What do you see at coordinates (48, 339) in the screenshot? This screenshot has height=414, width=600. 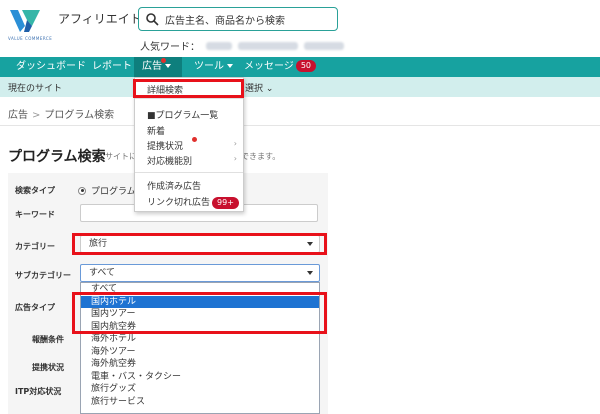 I see `reward-label: 報酬条件` at bounding box center [48, 339].